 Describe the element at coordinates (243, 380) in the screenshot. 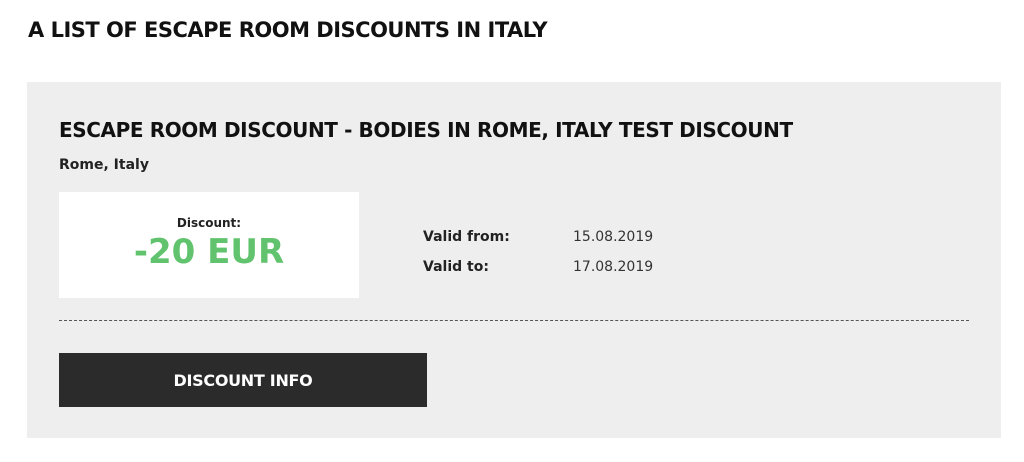

I see `discount-info-button: DISCOUNT INFO` at that location.